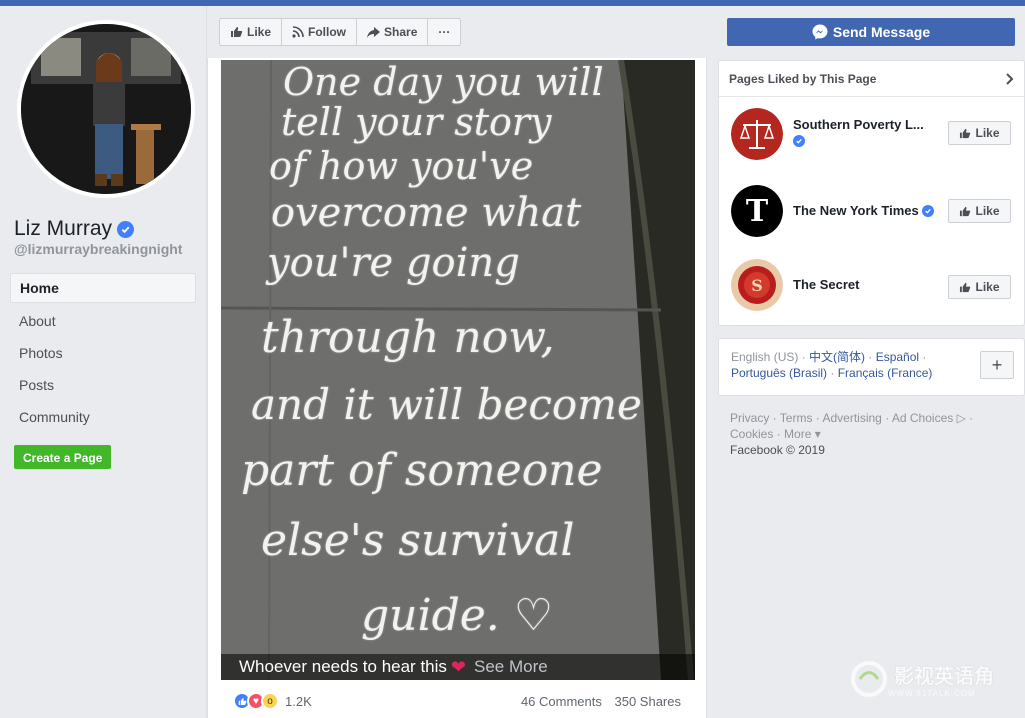 The height and width of the screenshot is (718, 1025). Describe the element at coordinates (103, 417) in the screenshot. I see `nav-item-community: Community` at that location.